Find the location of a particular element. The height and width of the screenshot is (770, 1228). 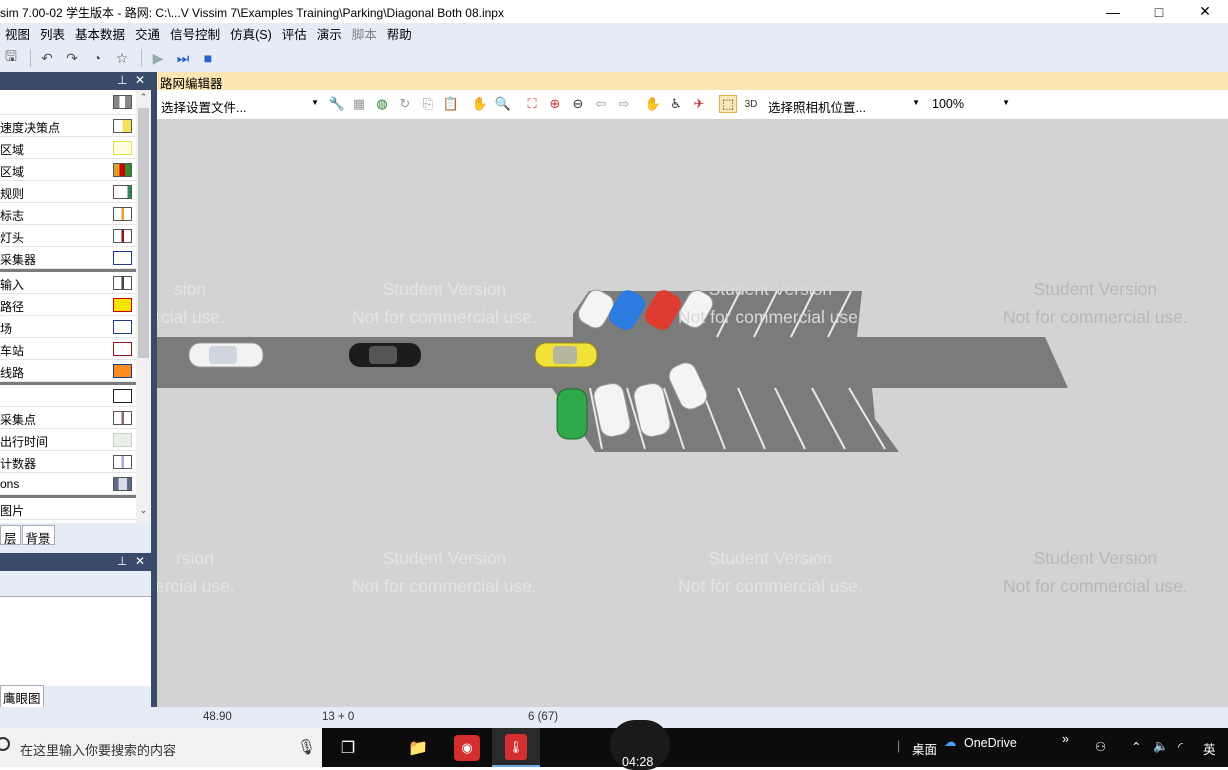

scroll-up-icon: ⌃ is located at coordinates (143, 100).